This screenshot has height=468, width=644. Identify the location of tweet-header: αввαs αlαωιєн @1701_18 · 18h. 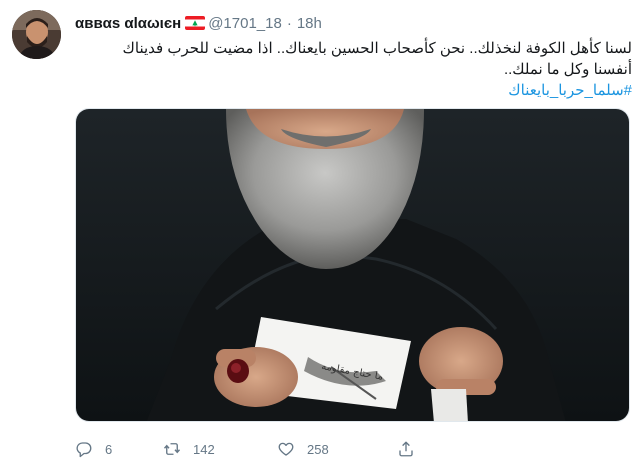
(198, 23).